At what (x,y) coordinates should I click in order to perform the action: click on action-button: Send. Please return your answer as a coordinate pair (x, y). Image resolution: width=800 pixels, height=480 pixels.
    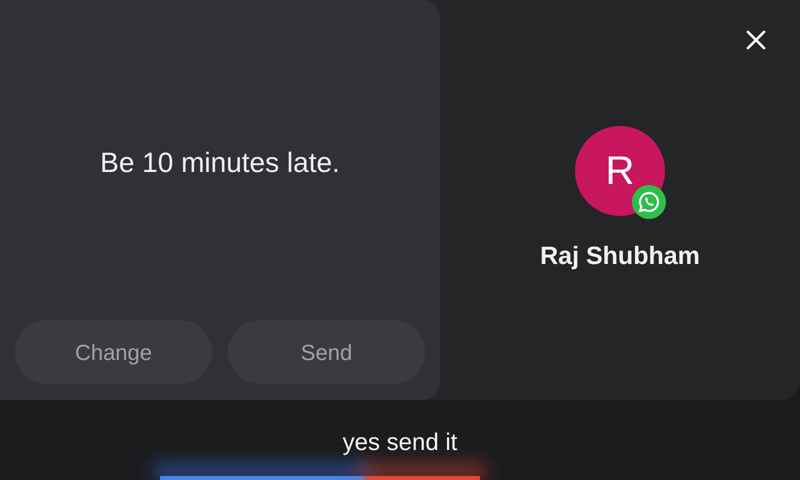
    Looking at the image, I should click on (326, 352).